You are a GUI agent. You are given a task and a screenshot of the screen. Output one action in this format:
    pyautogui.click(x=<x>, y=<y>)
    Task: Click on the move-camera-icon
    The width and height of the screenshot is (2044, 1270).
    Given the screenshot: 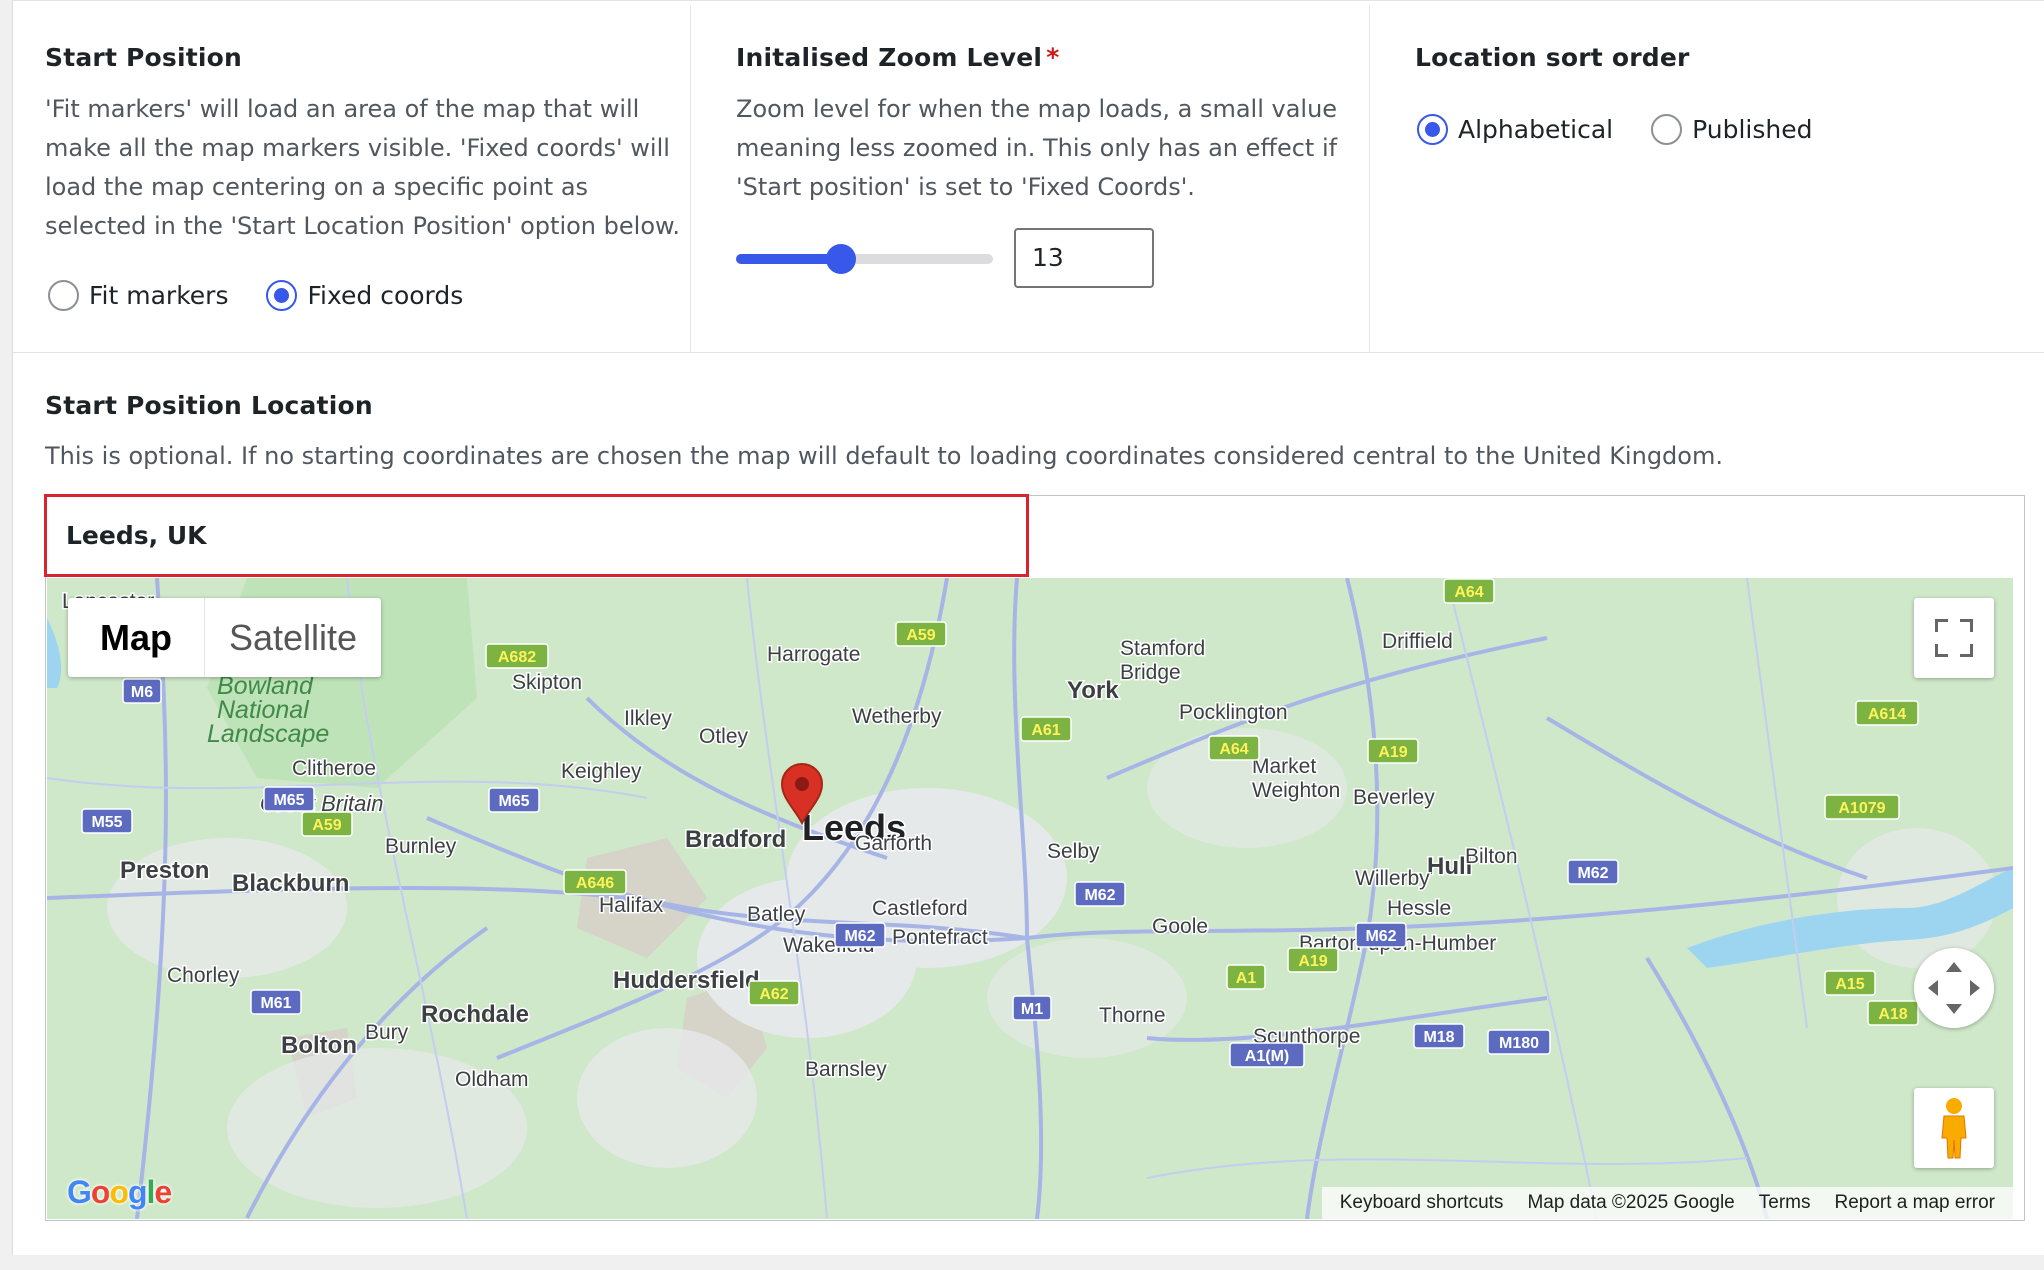 What is the action you would take?
    pyautogui.click(x=1954, y=988)
    